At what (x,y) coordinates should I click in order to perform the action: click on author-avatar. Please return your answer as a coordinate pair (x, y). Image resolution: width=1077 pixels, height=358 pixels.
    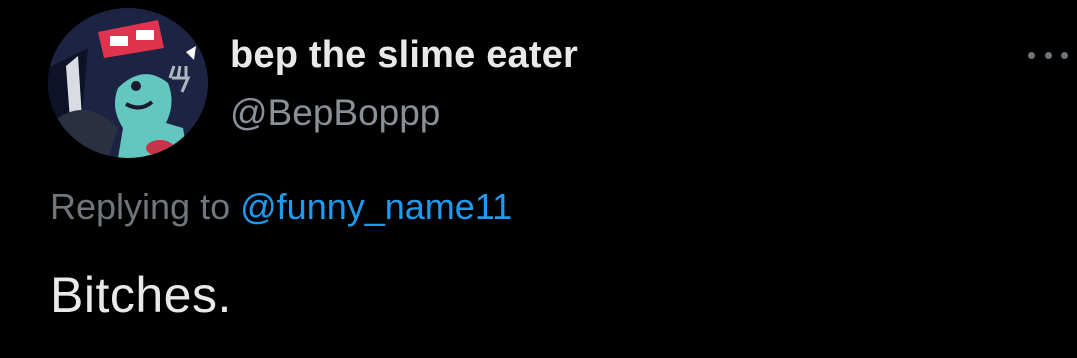
    Looking at the image, I should click on (128, 83).